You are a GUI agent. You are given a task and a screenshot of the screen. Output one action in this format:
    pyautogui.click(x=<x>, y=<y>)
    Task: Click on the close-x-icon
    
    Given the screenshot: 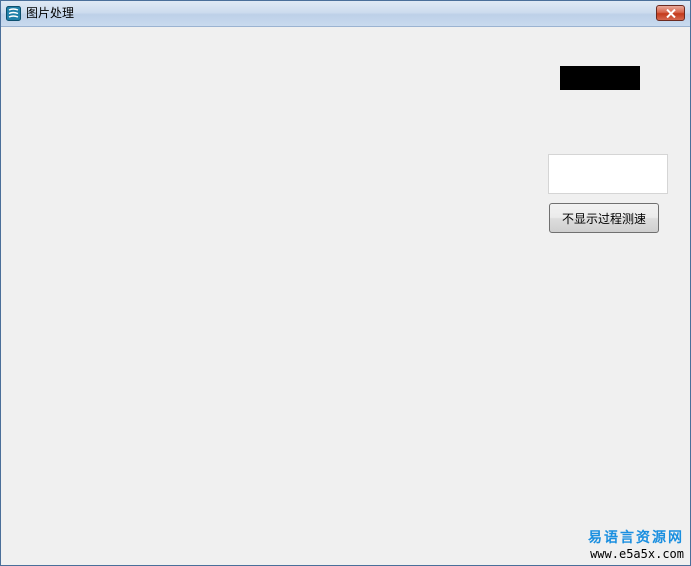 What is the action you would take?
    pyautogui.click(x=671, y=13)
    